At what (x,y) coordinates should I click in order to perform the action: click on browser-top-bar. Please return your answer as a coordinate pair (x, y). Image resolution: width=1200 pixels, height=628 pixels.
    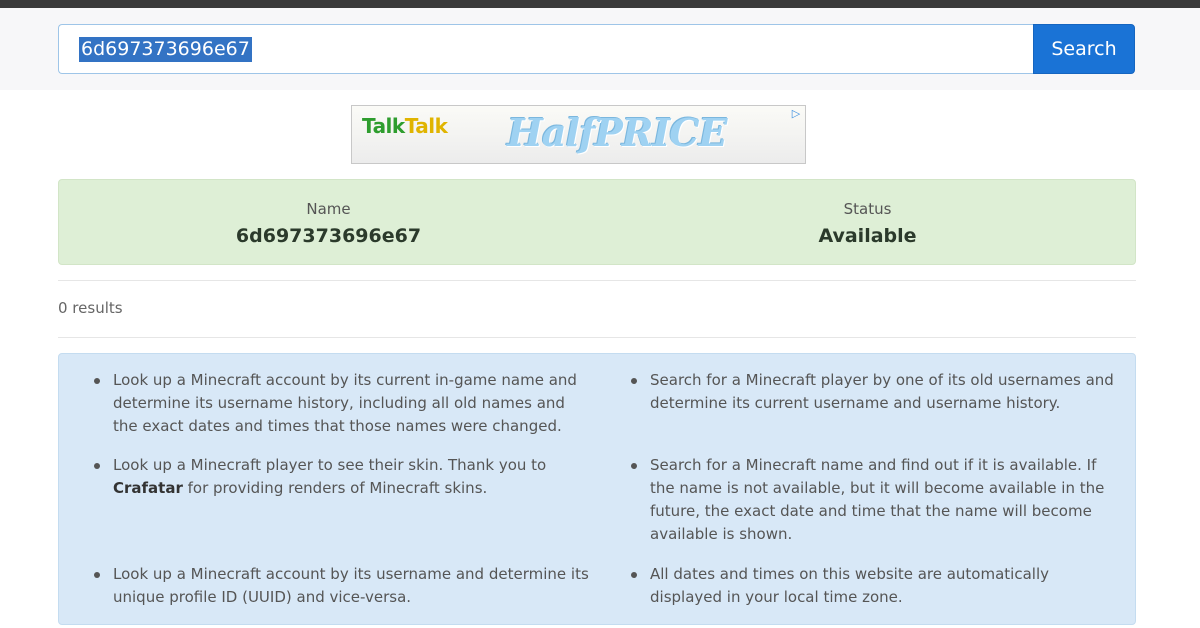
    Looking at the image, I should click on (600, 4).